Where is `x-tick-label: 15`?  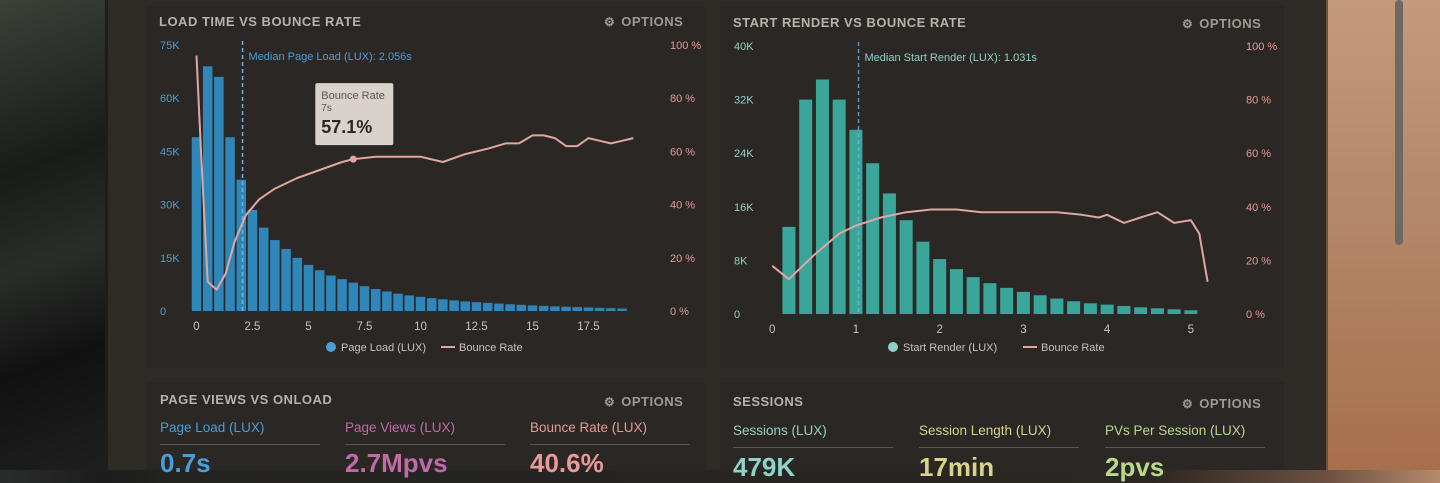
x-tick-label: 15 is located at coordinates (532, 327).